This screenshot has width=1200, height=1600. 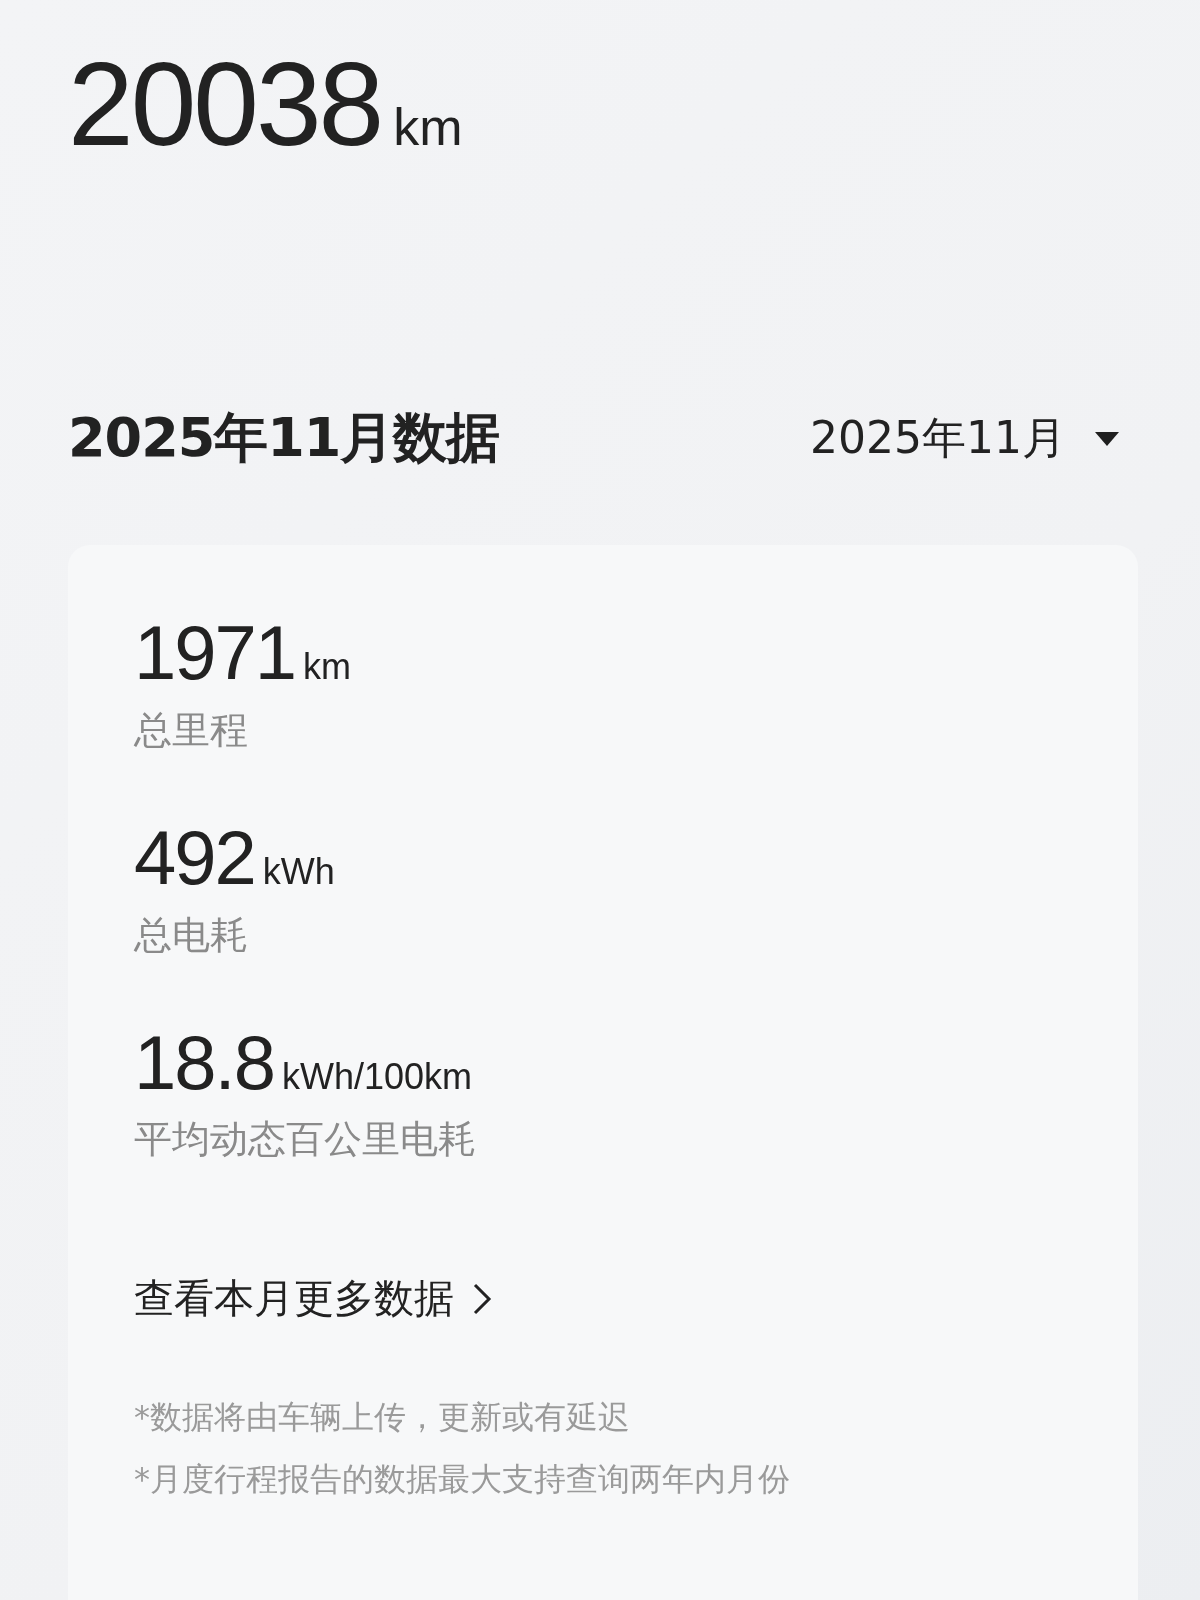 What do you see at coordinates (376, 1076) in the screenshot?
I see `stat-unit: kWh/100km` at bounding box center [376, 1076].